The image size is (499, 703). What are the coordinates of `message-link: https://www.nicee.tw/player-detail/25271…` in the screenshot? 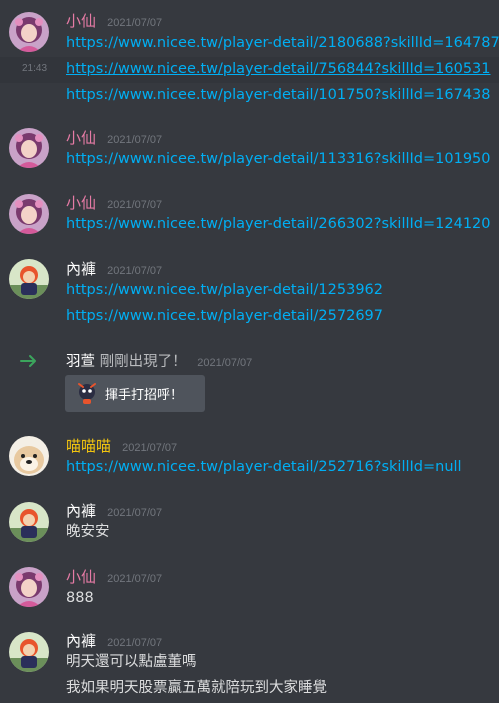 It's located at (264, 467).